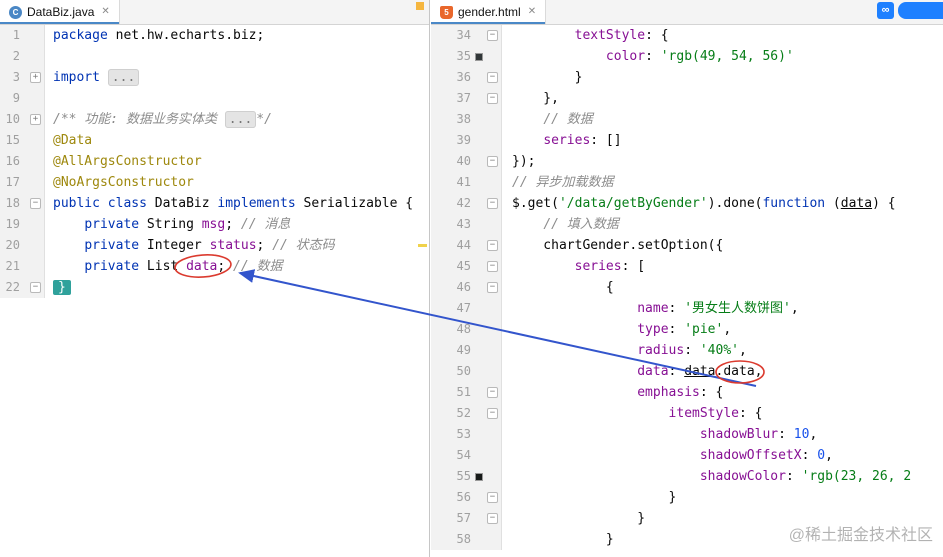 This screenshot has width=943, height=557. I want to click on line-number: 58, so click(451, 539).